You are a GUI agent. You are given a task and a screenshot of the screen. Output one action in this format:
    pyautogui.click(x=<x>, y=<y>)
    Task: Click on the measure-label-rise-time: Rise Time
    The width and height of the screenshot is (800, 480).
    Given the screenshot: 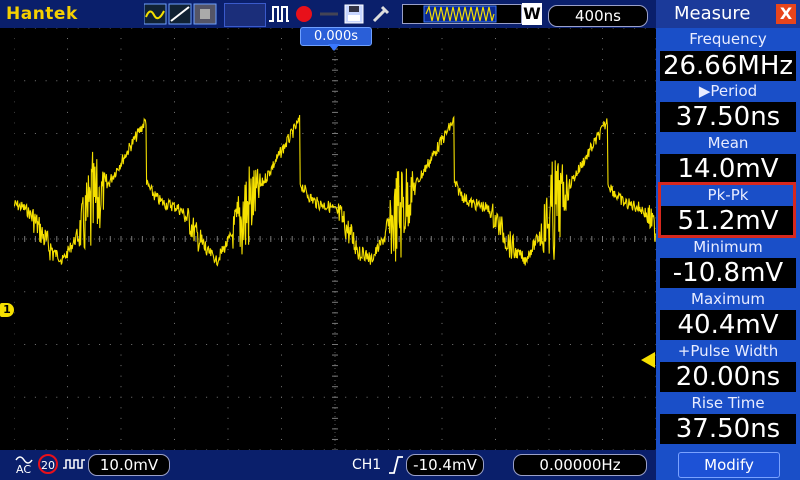 What is the action you would take?
    pyautogui.click(x=728, y=403)
    